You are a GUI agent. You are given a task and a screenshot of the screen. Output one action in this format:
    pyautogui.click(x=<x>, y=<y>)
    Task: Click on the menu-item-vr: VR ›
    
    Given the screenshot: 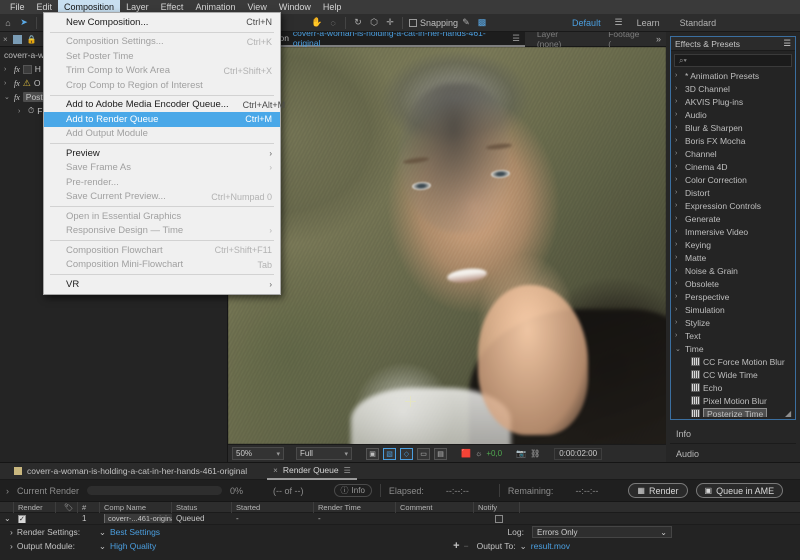 What is the action you would take?
    pyautogui.click(x=162, y=284)
    